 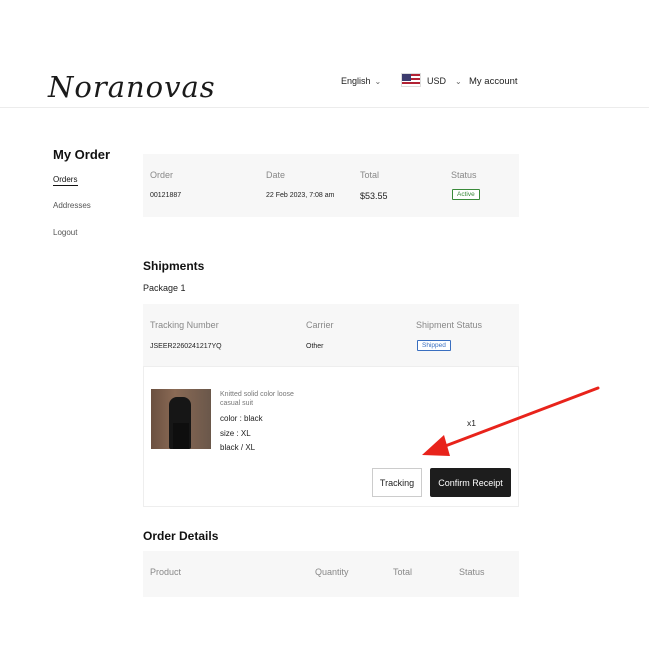 I want to click on us-flag-icon, so click(x=411, y=80).